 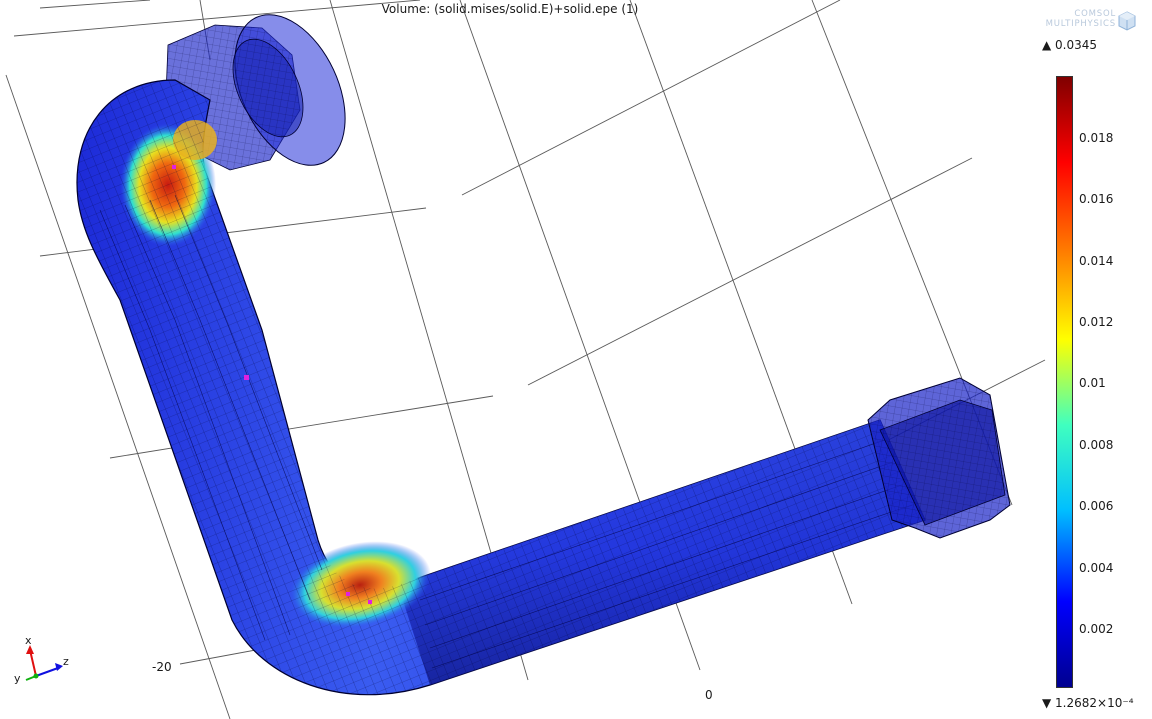 I want to click on logo-line-2: MULTIPHYSICS, so click(x=1080, y=24).